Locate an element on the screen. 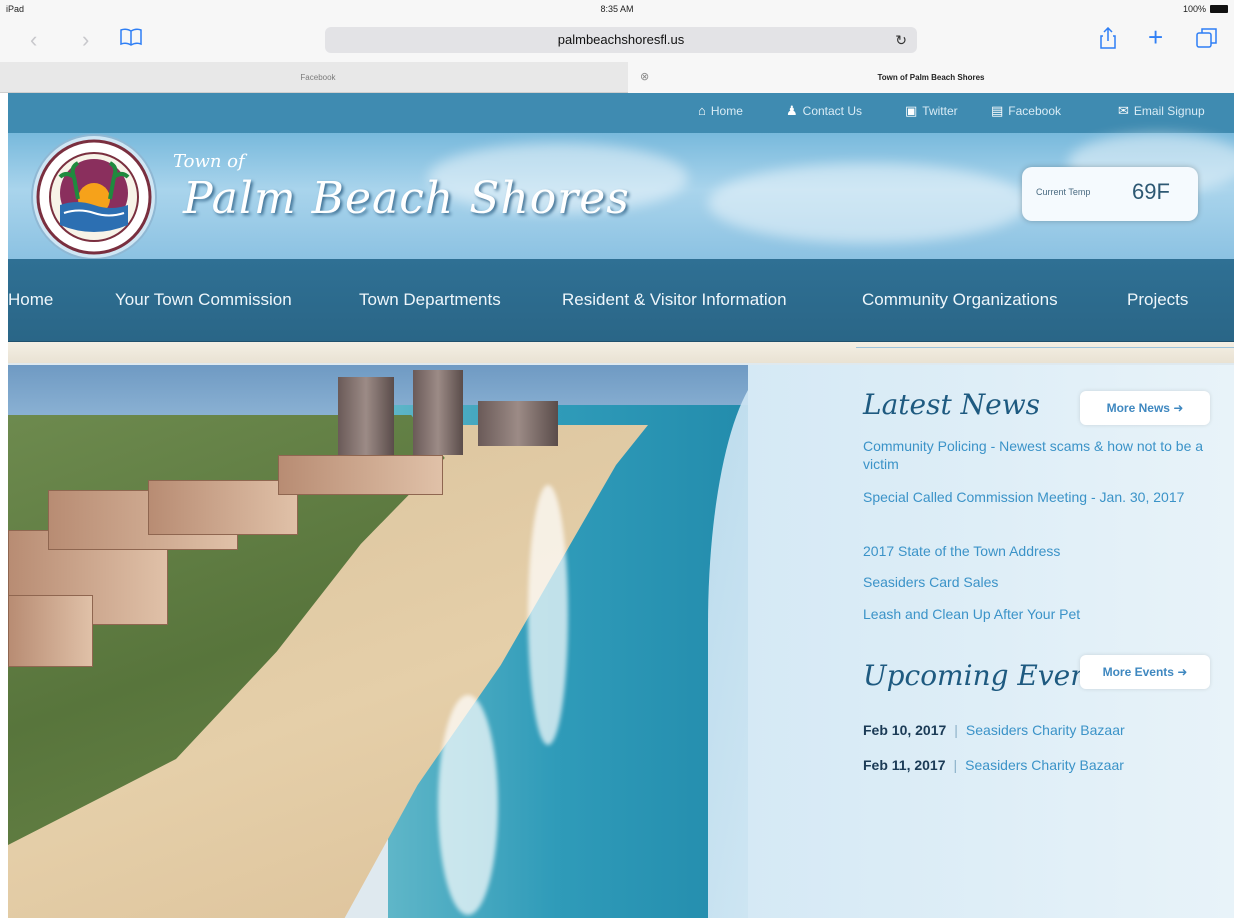 The width and height of the screenshot is (1234, 918). person-icon: ♟ is located at coordinates (792, 110).